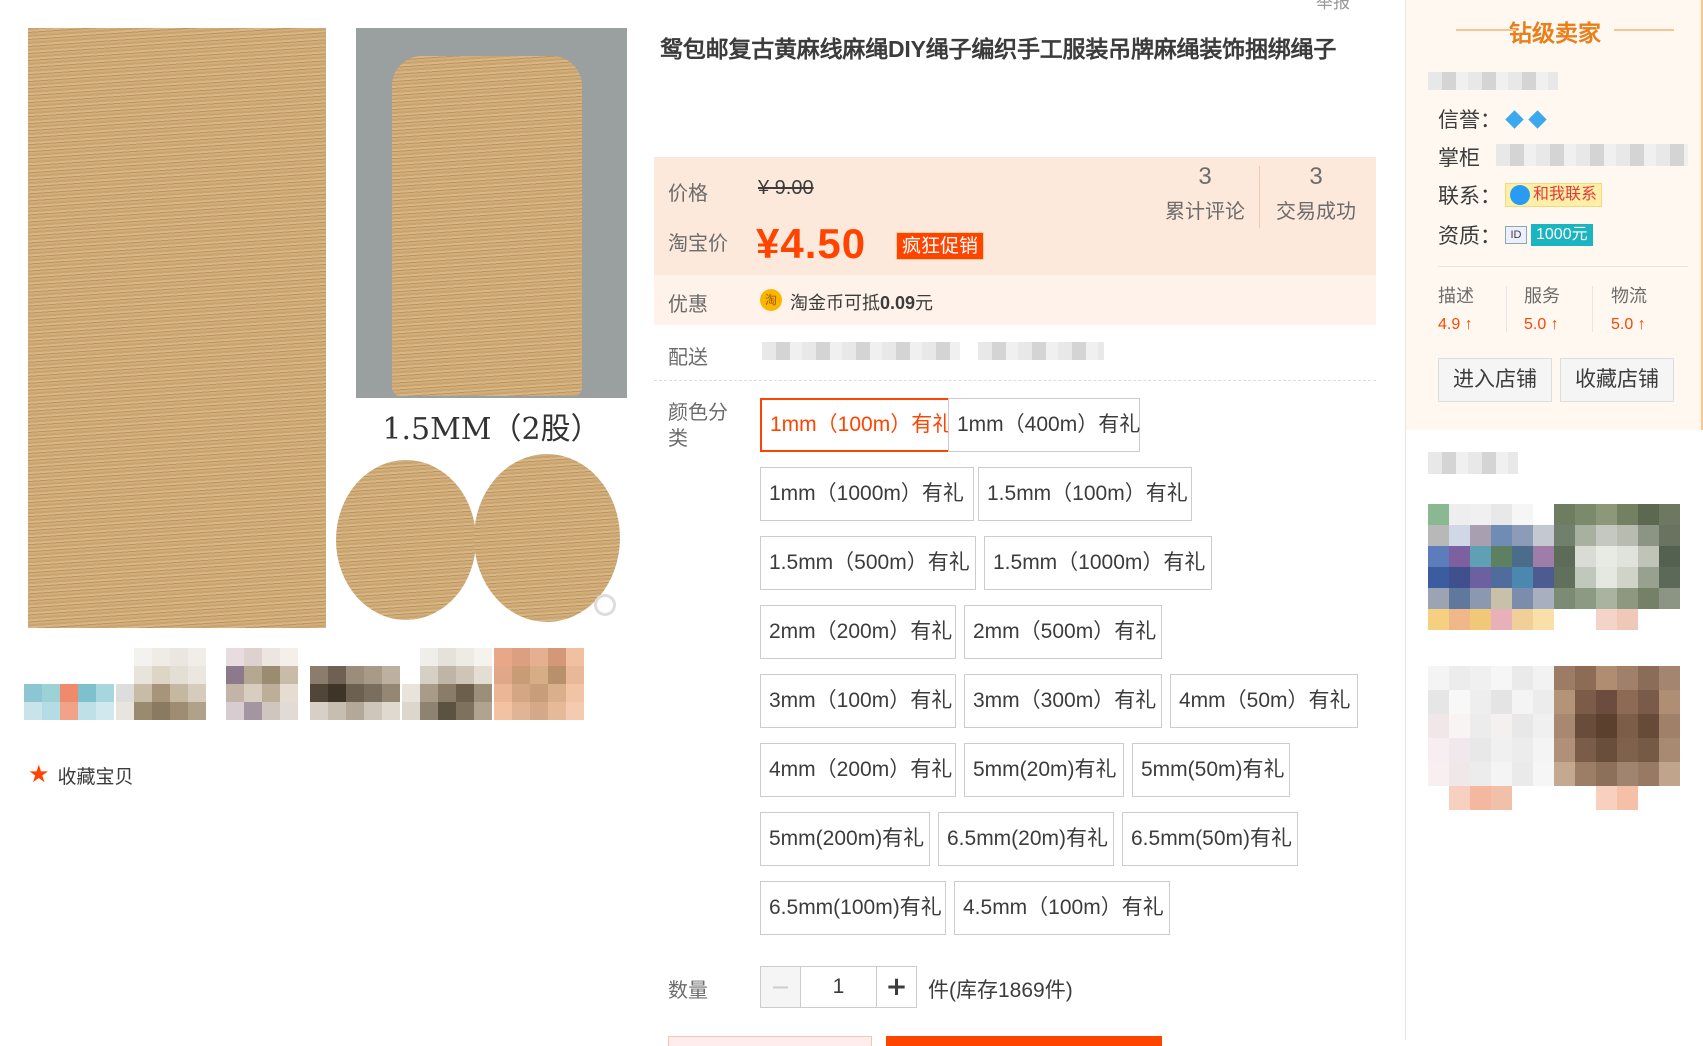 The height and width of the screenshot is (1046, 1703). I want to click on stock-text: 件(库存1869件), so click(1000, 990).